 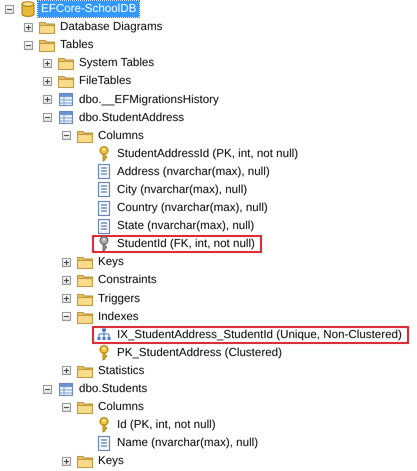 I want to click on tree-item: StudentId (FK, int, not null), so click(x=186, y=244).